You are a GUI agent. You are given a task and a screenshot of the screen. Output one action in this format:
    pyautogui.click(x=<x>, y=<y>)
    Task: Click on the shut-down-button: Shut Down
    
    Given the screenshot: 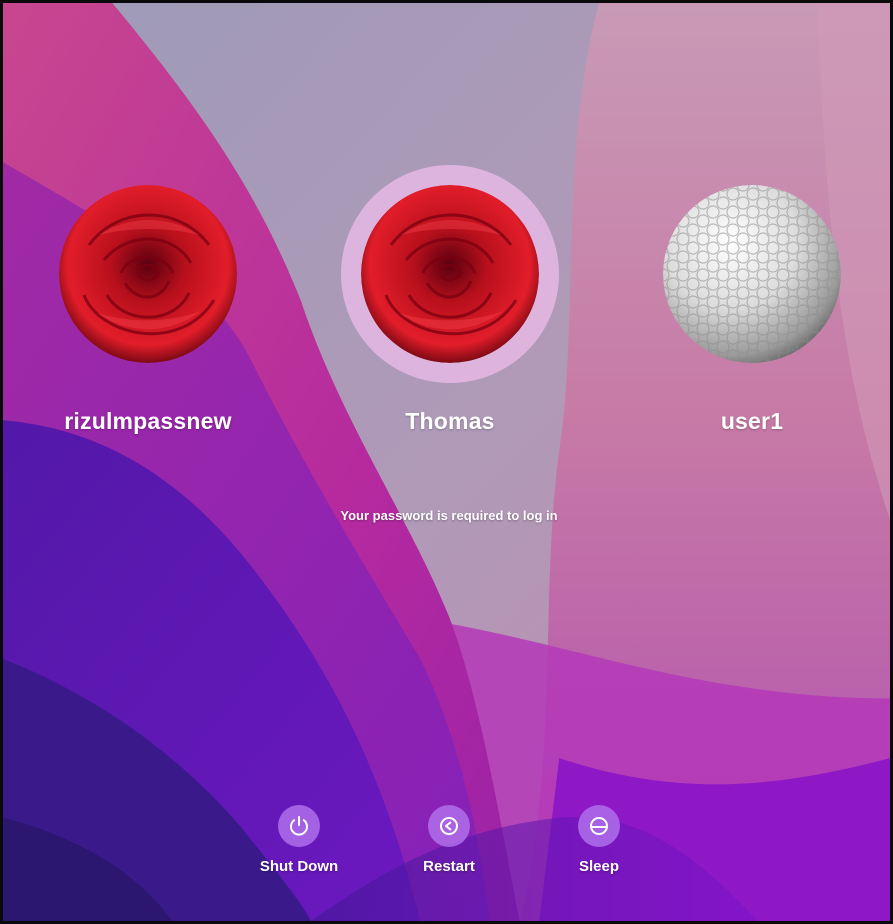 What is the action you would take?
    pyautogui.click(x=299, y=840)
    